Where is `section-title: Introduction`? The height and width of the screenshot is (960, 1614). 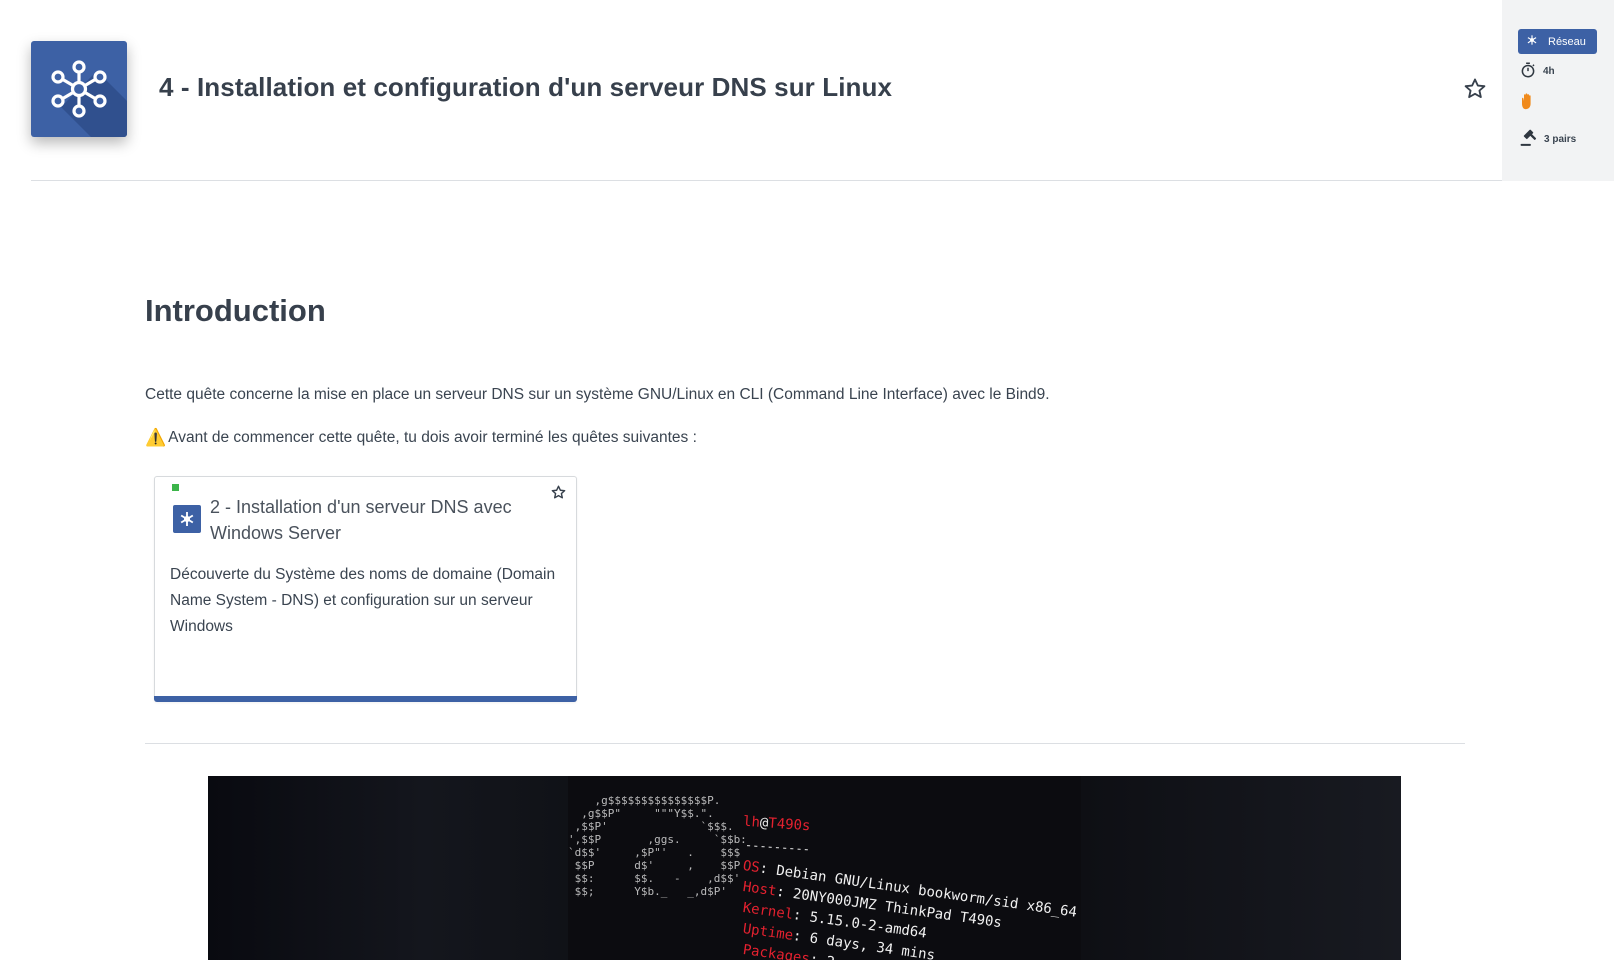
section-title: Introduction is located at coordinates (235, 310).